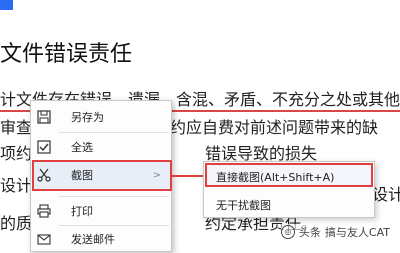  I want to click on paragraph-line-4: 设计, so click(16, 186).